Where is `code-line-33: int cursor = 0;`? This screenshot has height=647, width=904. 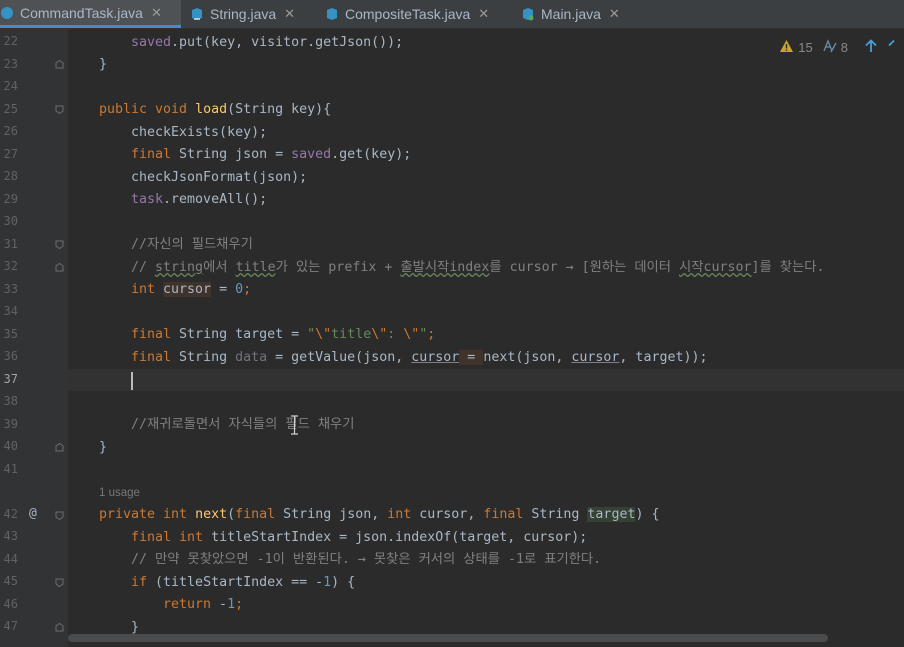
code-line-33: int cursor = 0; is located at coordinates (191, 289).